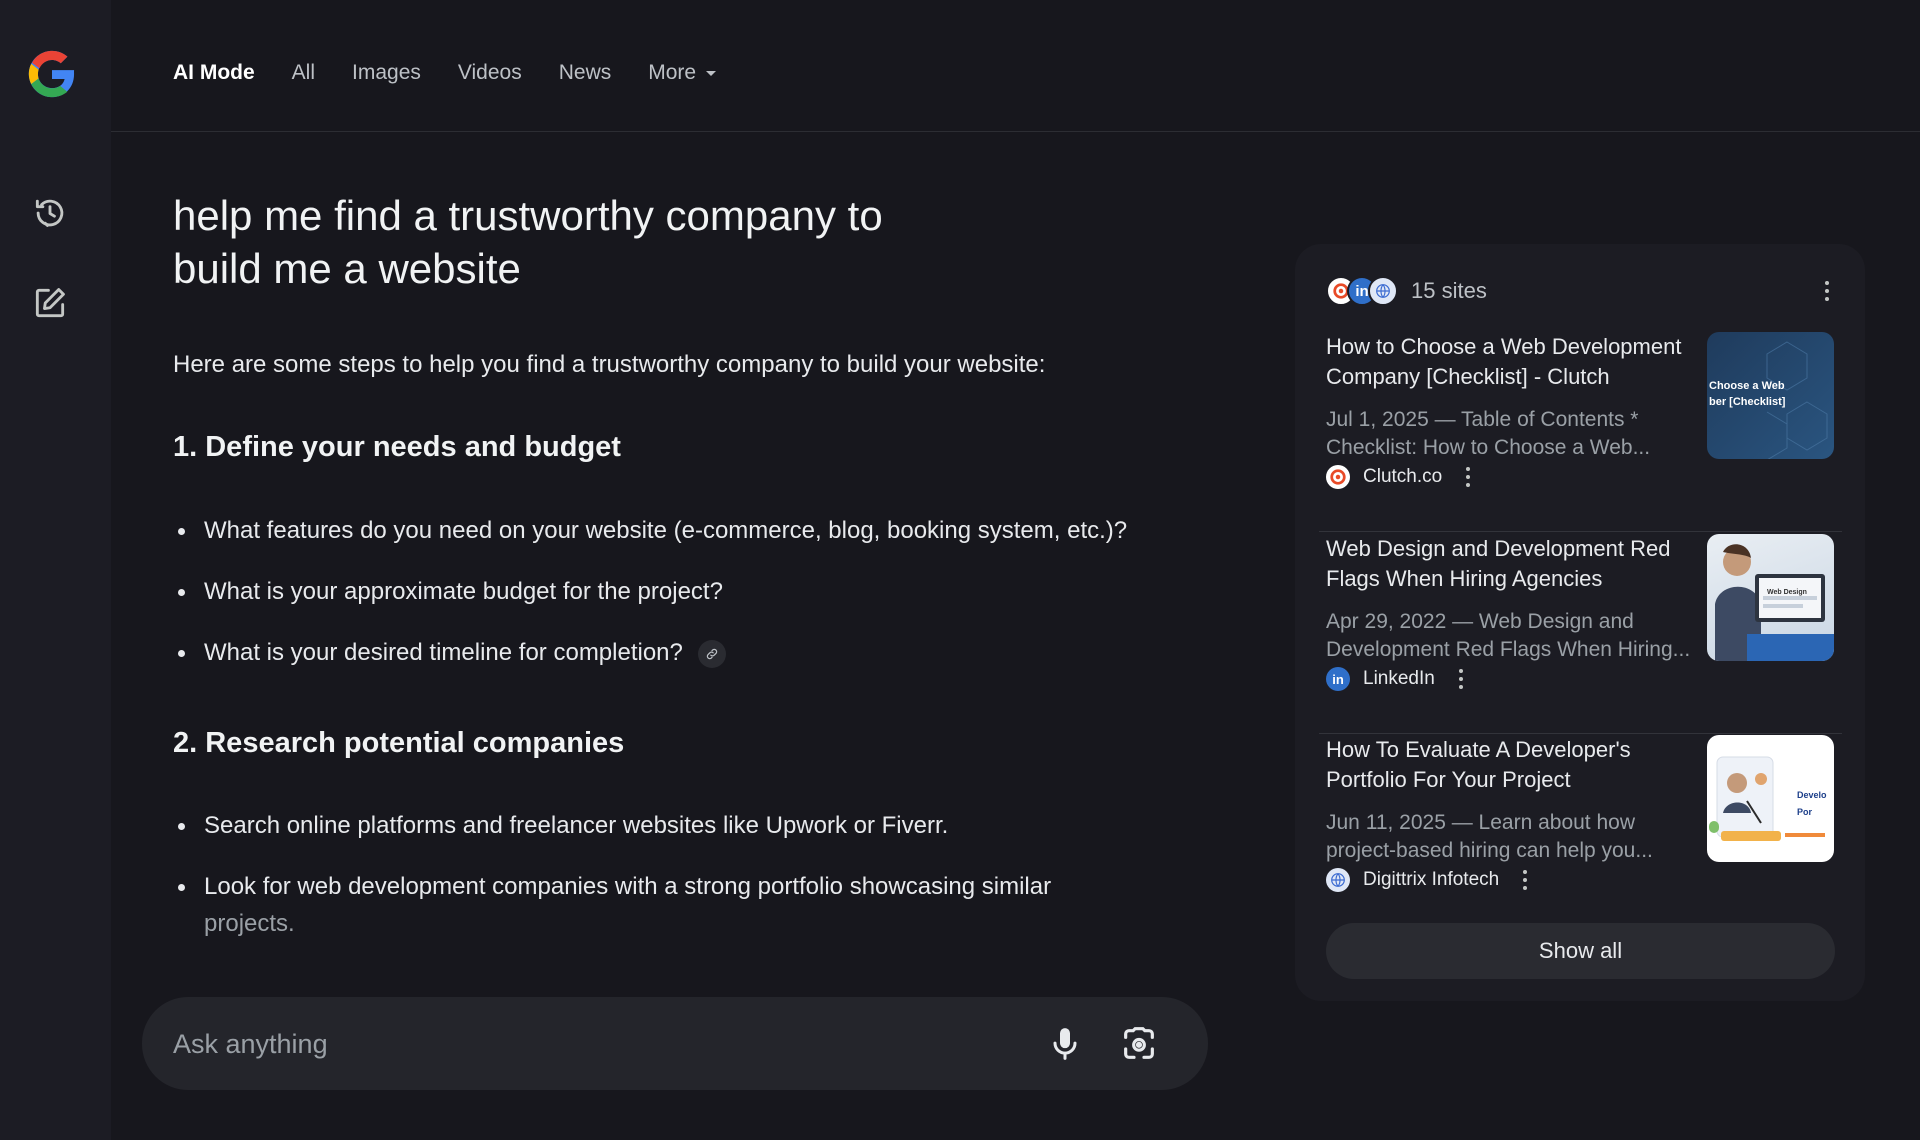  I want to click on source-thumbnail: Develo Por, so click(1770, 798).